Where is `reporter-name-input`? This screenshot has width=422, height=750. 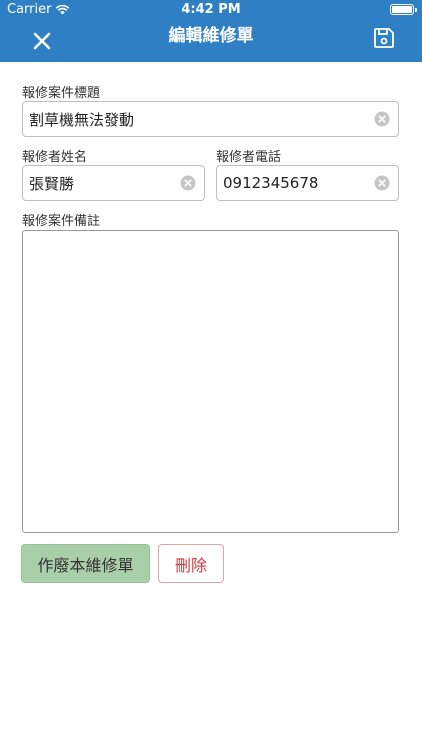 reporter-name-input is located at coordinates (100, 183).